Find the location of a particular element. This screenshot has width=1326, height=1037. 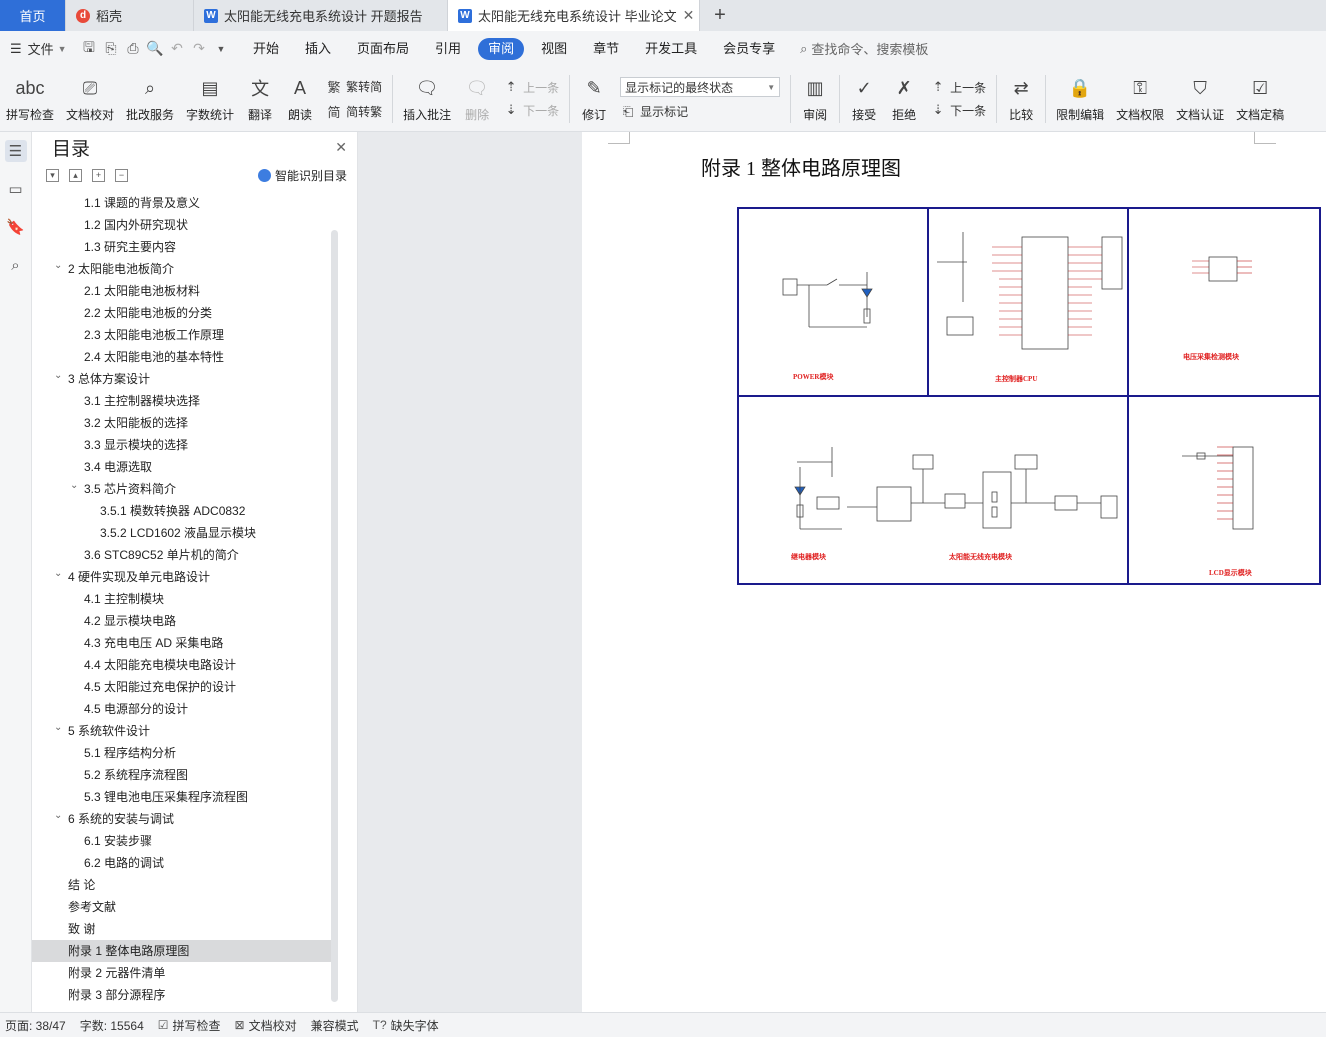

file-menu: ☰ 文件 ▼ is located at coordinates (39, 48).